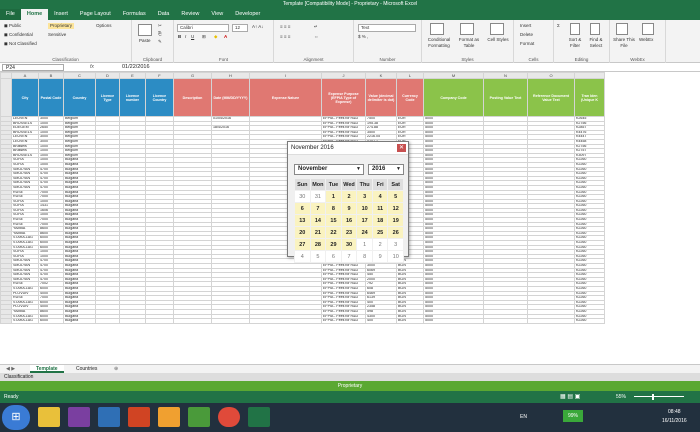 The height and width of the screenshot is (432, 700). I want to click on year-select: 2016 ▼, so click(386, 169).